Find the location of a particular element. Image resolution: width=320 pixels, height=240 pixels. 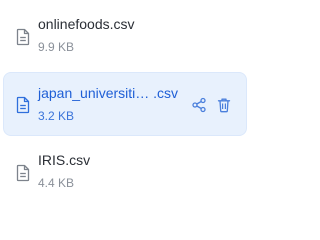

share-icon is located at coordinates (199, 105).